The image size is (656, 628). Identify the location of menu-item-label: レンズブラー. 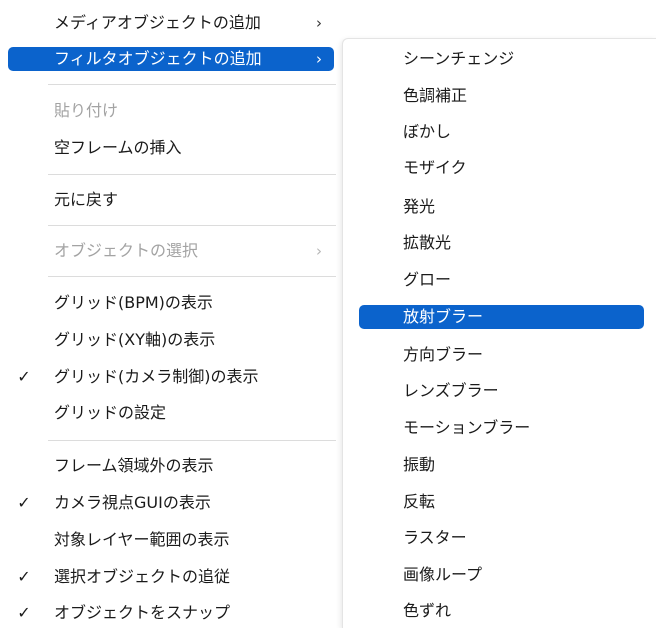
(451, 390).